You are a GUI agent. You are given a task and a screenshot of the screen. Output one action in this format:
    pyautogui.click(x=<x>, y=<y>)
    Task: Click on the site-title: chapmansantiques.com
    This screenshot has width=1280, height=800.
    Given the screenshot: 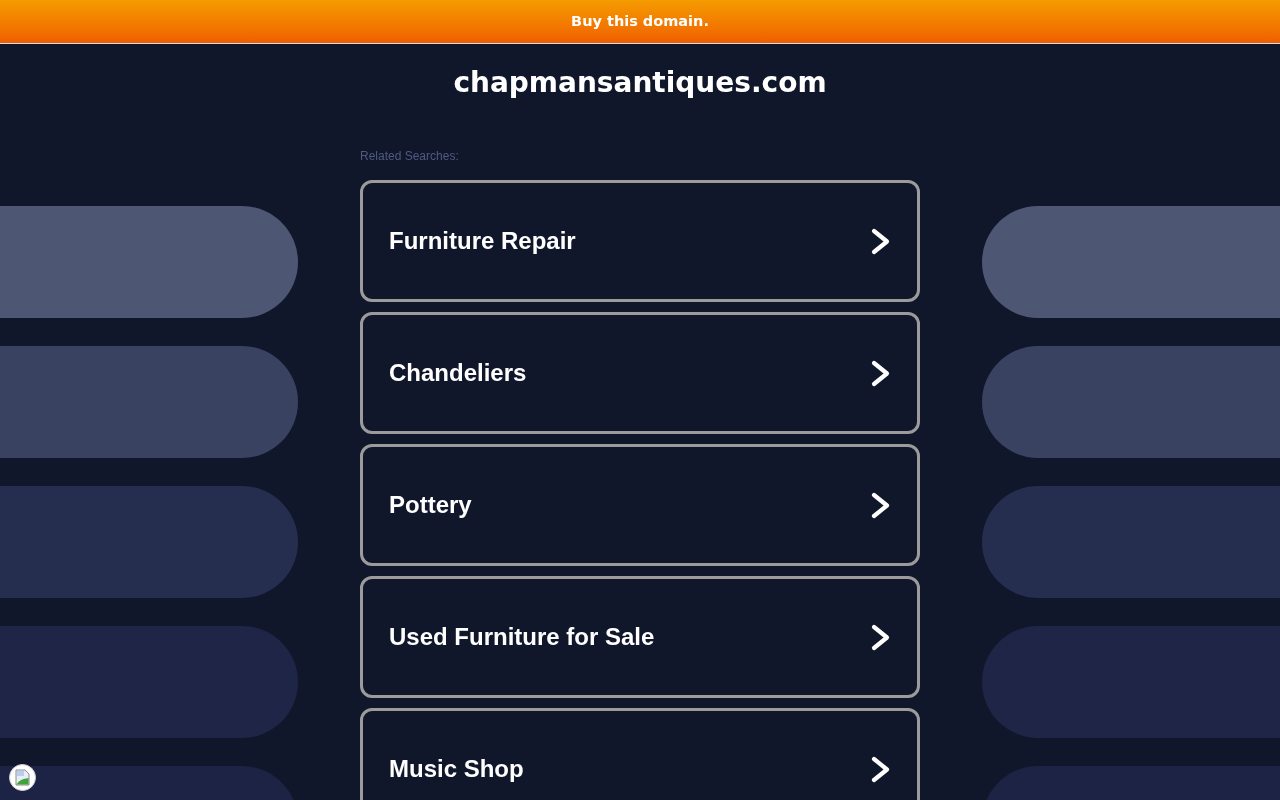 What is the action you would take?
    pyautogui.click(x=640, y=83)
    